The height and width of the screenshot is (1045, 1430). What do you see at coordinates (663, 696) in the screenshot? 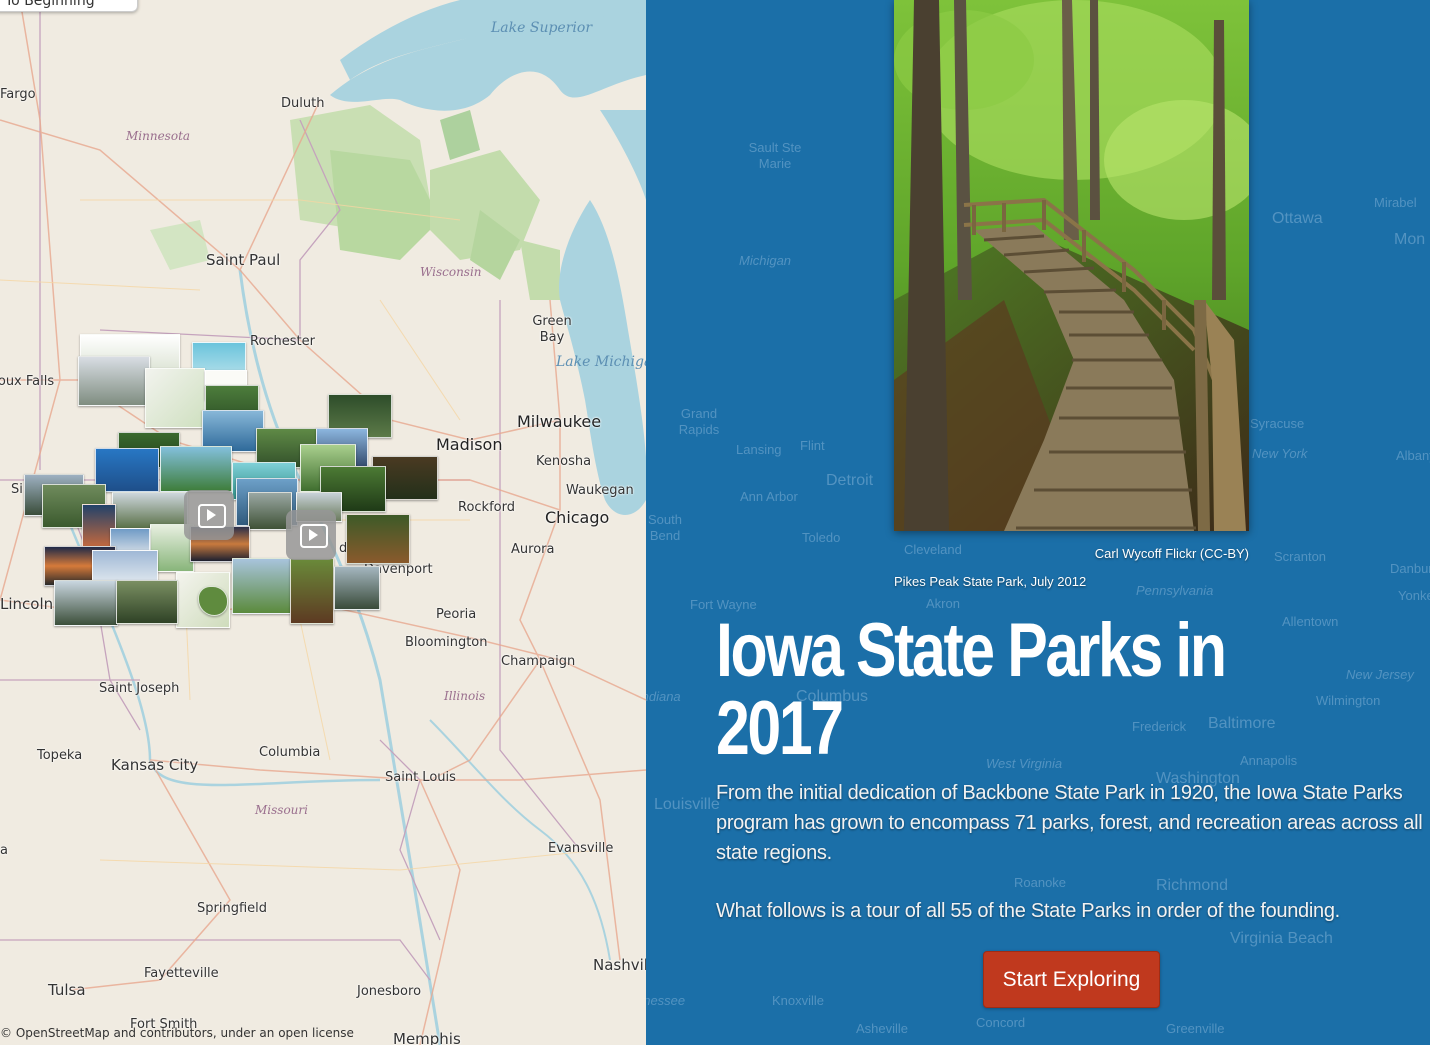
I see `bg-map-label: Indiana` at bounding box center [663, 696].